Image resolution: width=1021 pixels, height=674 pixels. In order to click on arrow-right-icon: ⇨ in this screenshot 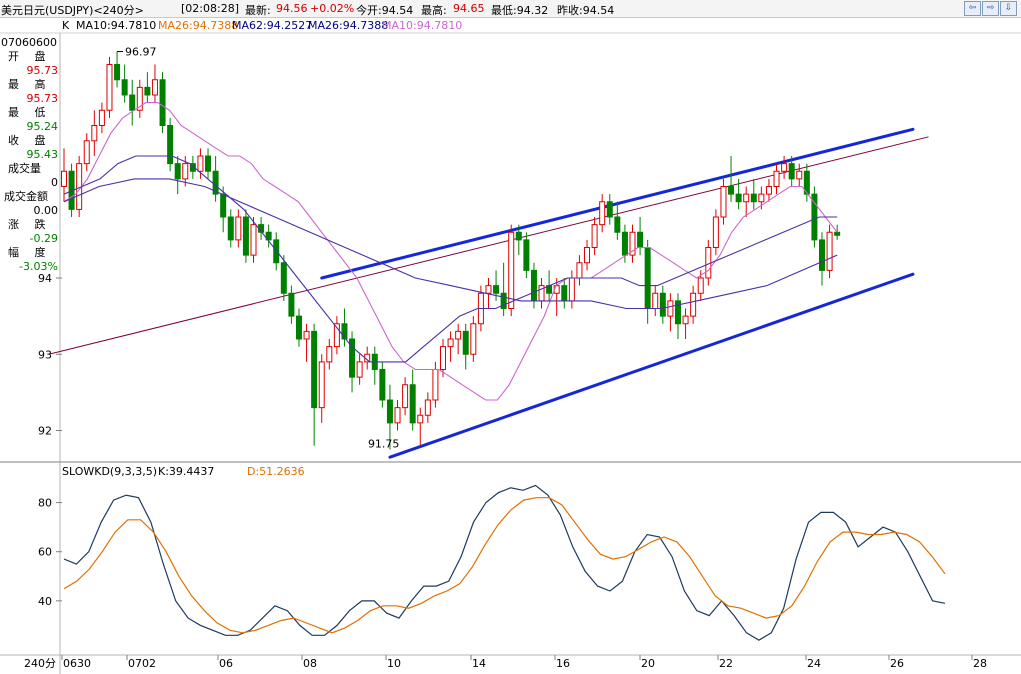, I will do `click(990, 8)`.